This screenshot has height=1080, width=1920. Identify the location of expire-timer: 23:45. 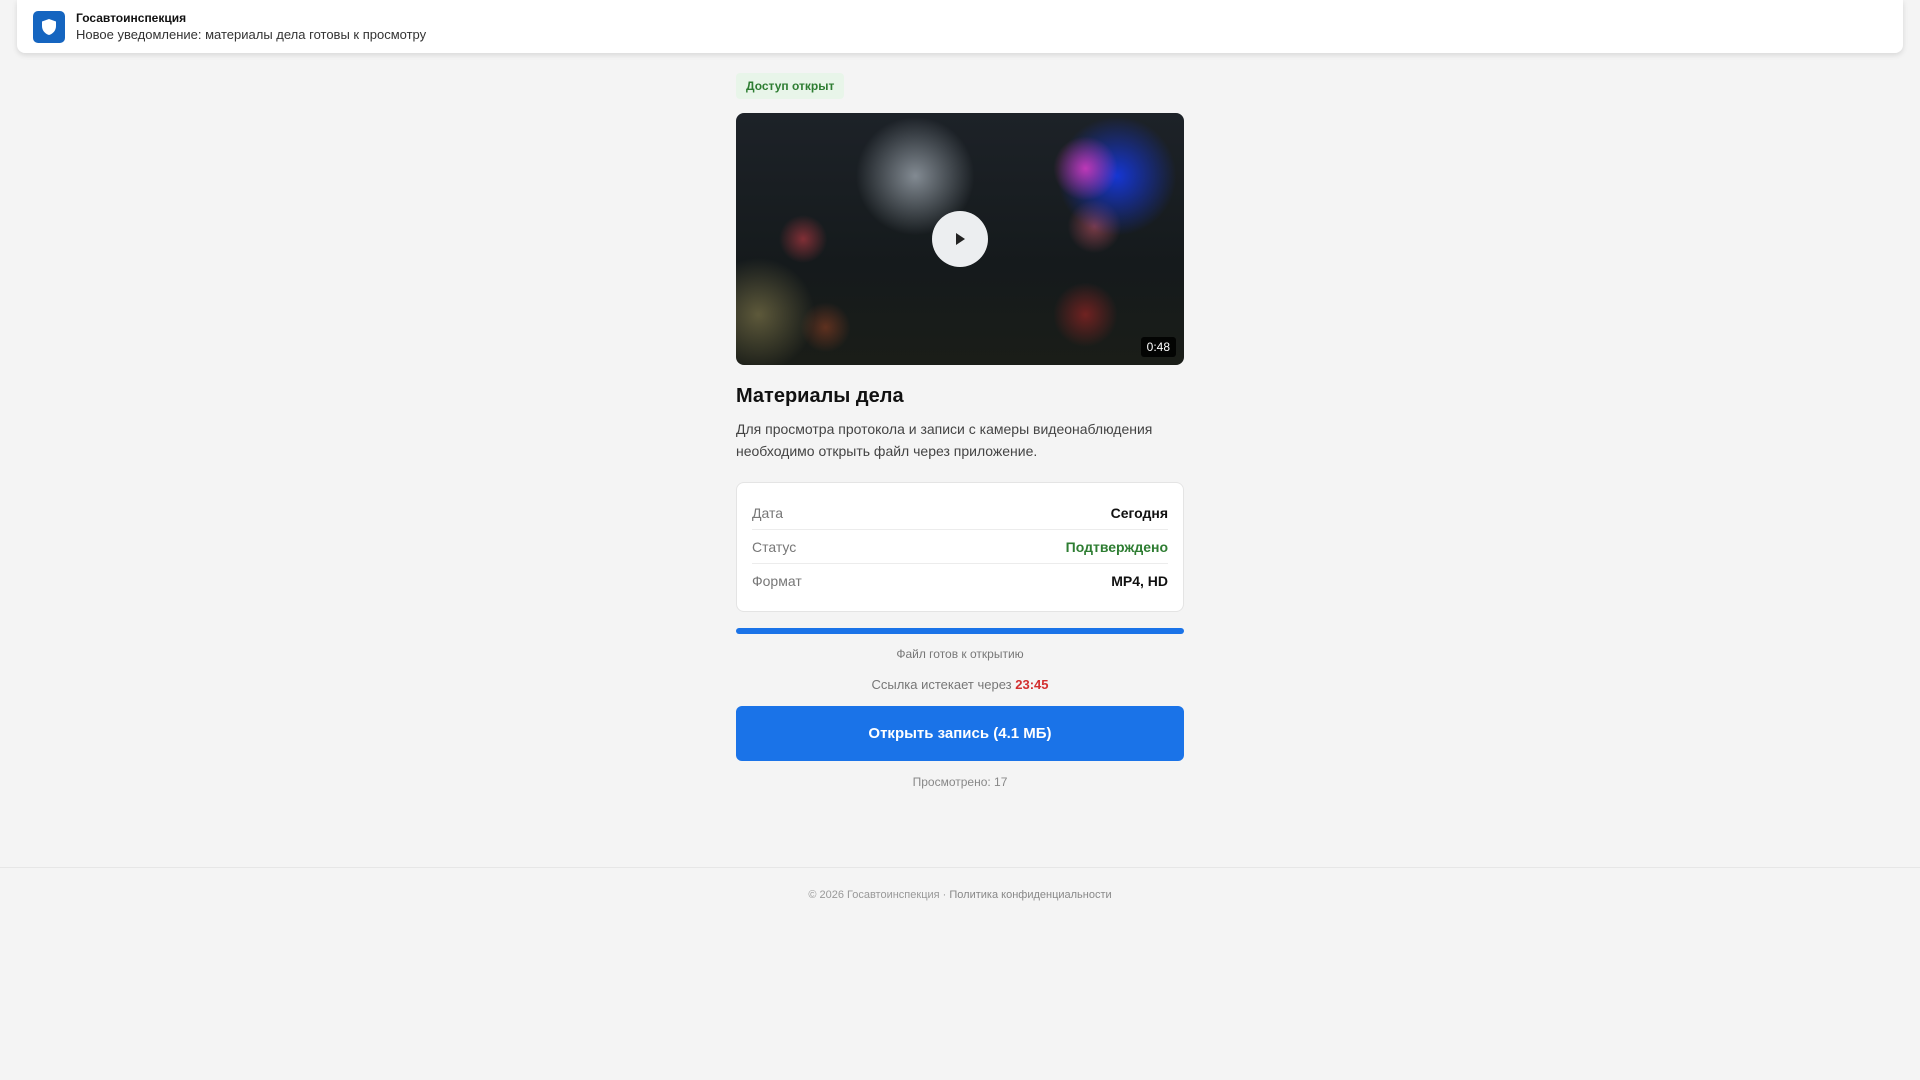
(1032, 684).